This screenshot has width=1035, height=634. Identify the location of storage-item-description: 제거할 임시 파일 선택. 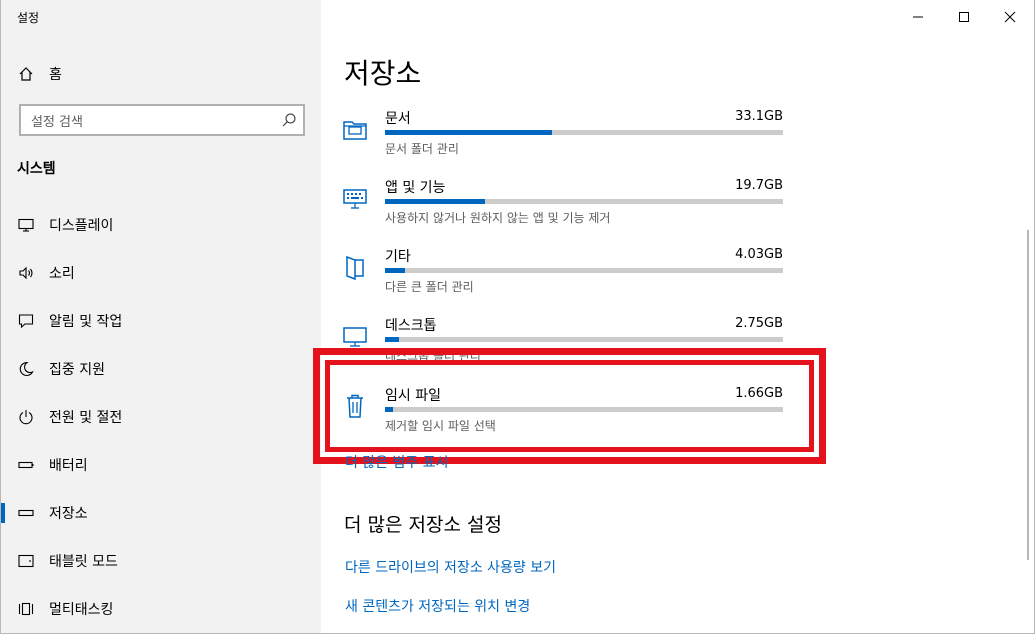
(440, 426).